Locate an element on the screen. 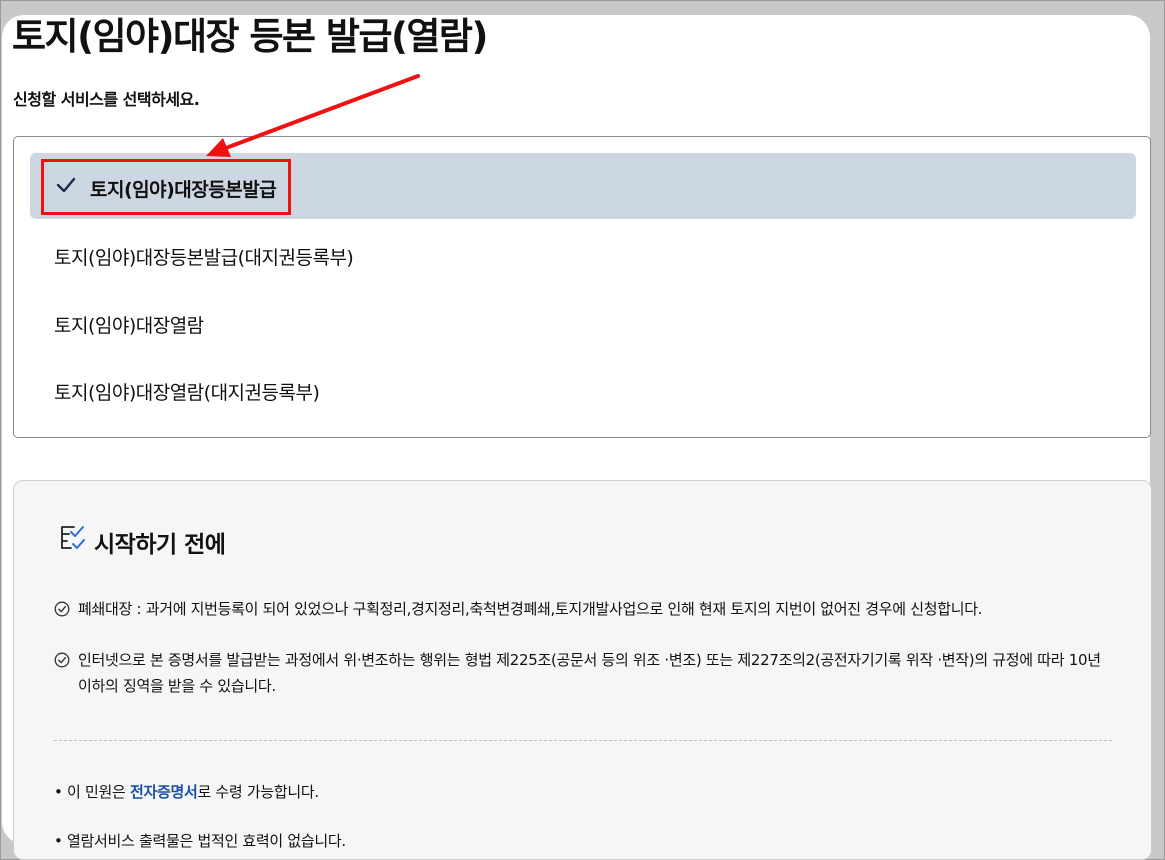  service-option-2: 토지(임야)대장등본발급(대지권등록부) is located at coordinates (583, 254).